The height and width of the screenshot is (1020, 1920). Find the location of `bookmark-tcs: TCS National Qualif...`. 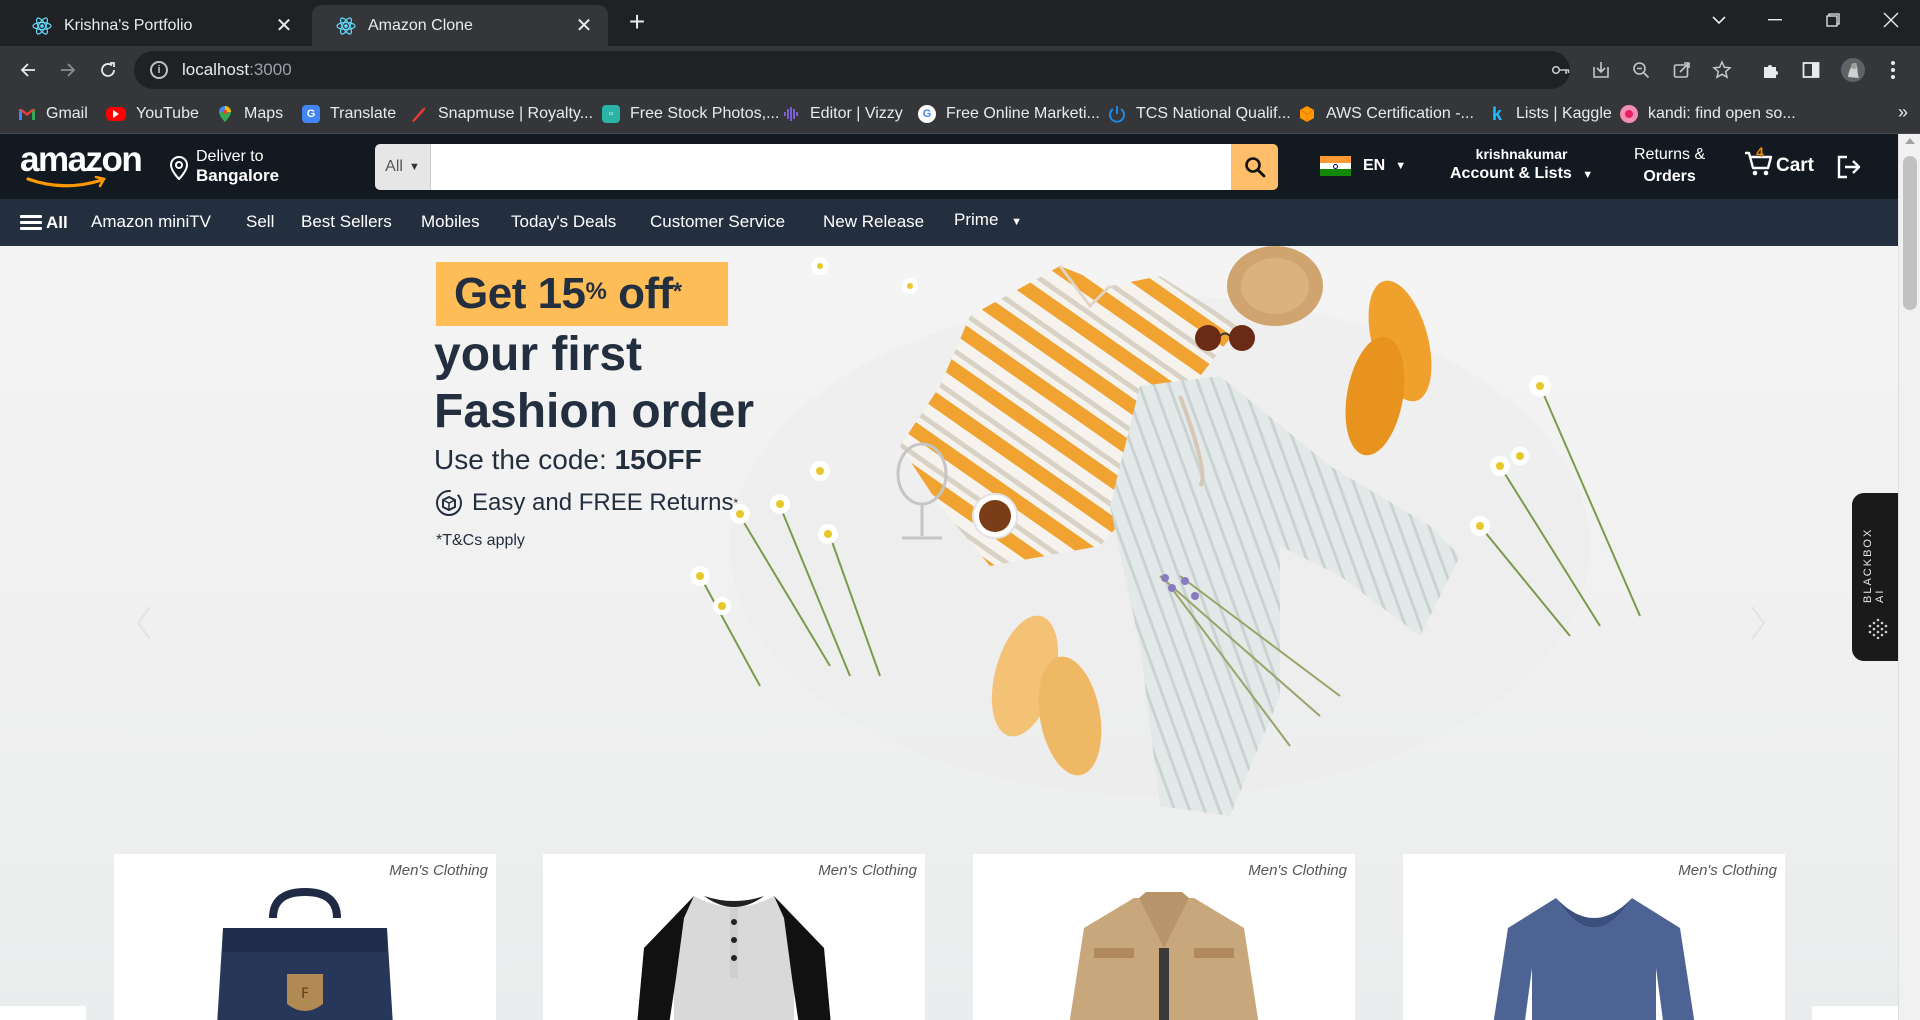

bookmark-tcs: TCS National Qualif... is located at coordinates (1199, 114).